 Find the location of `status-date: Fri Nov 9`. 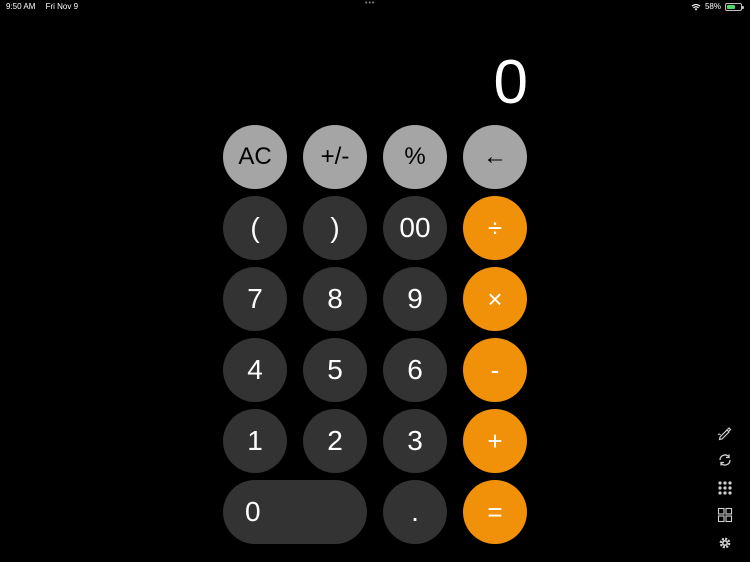

status-date: Fri Nov 9 is located at coordinates (62, 6).